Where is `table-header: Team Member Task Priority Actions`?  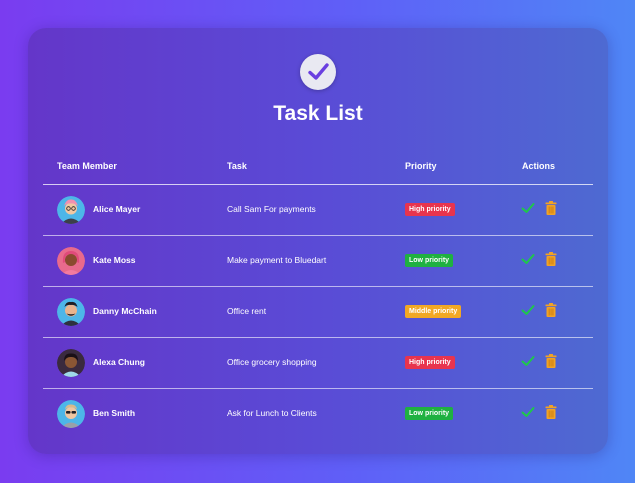
table-header: Team Member Task Priority Actions is located at coordinates (318, 170).